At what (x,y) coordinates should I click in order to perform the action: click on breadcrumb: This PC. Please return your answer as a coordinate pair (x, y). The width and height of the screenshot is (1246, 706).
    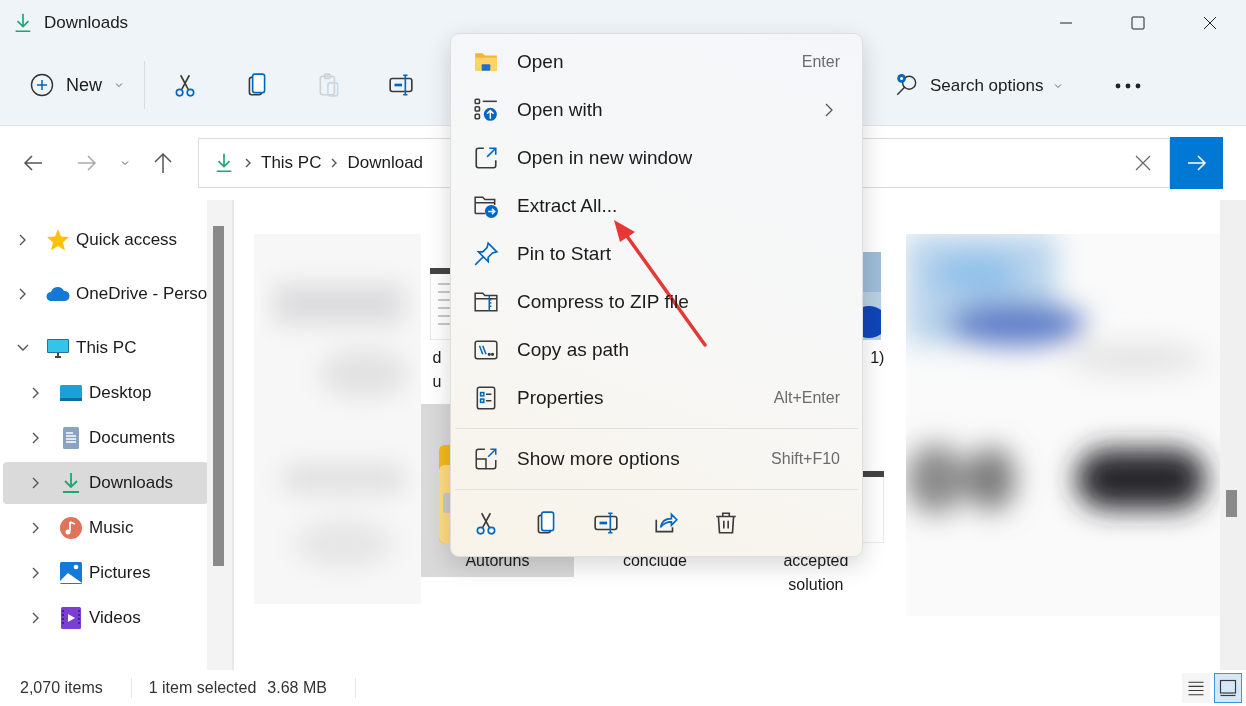
    Looking at the image, I should click on (291, 163).